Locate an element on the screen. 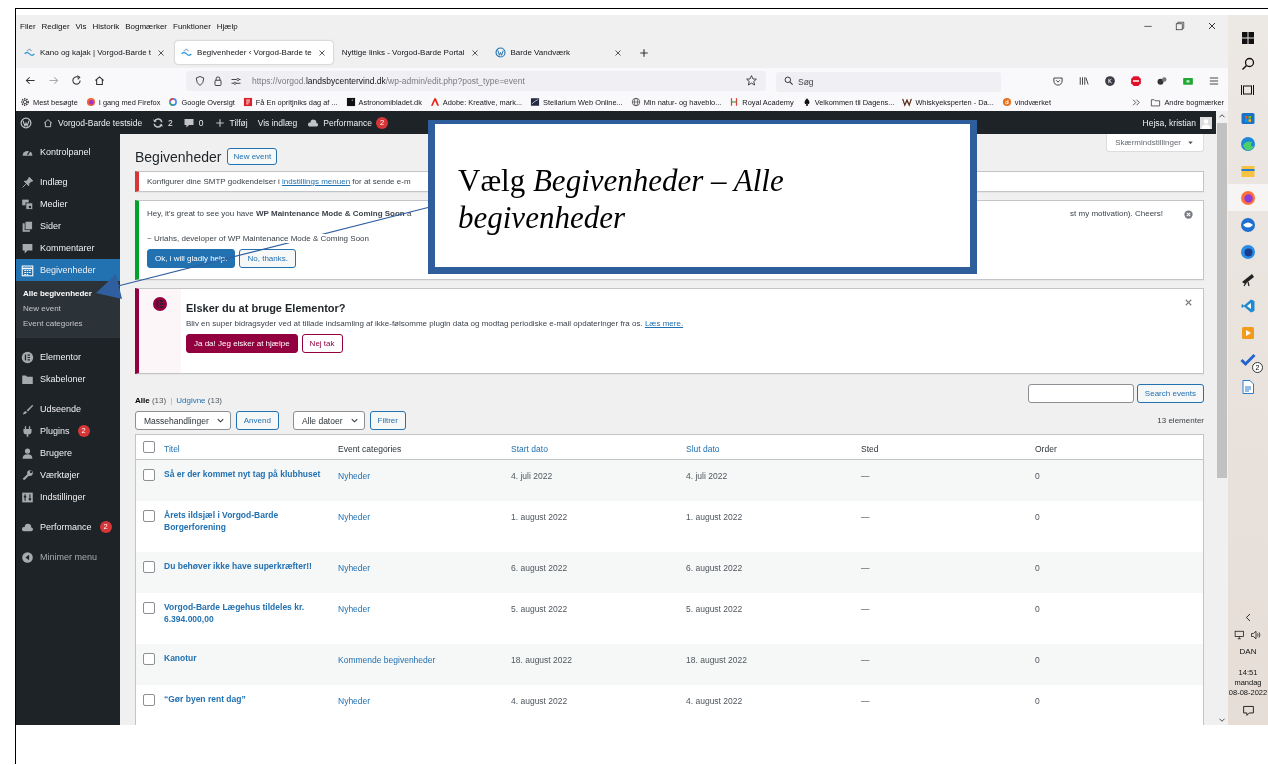  event-title-link: Du behøver ikke have superkræfter!! is located at coordinates (246, 566).